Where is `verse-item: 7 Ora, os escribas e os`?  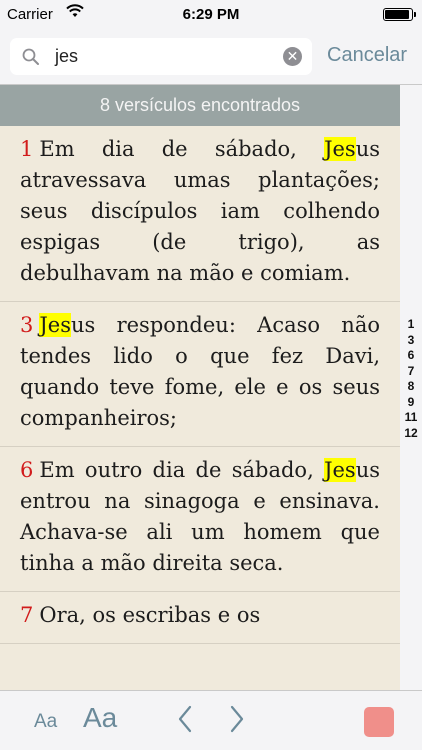
verse-item: 7 Ora, os escribas e os is located at coordinates (200, 618).